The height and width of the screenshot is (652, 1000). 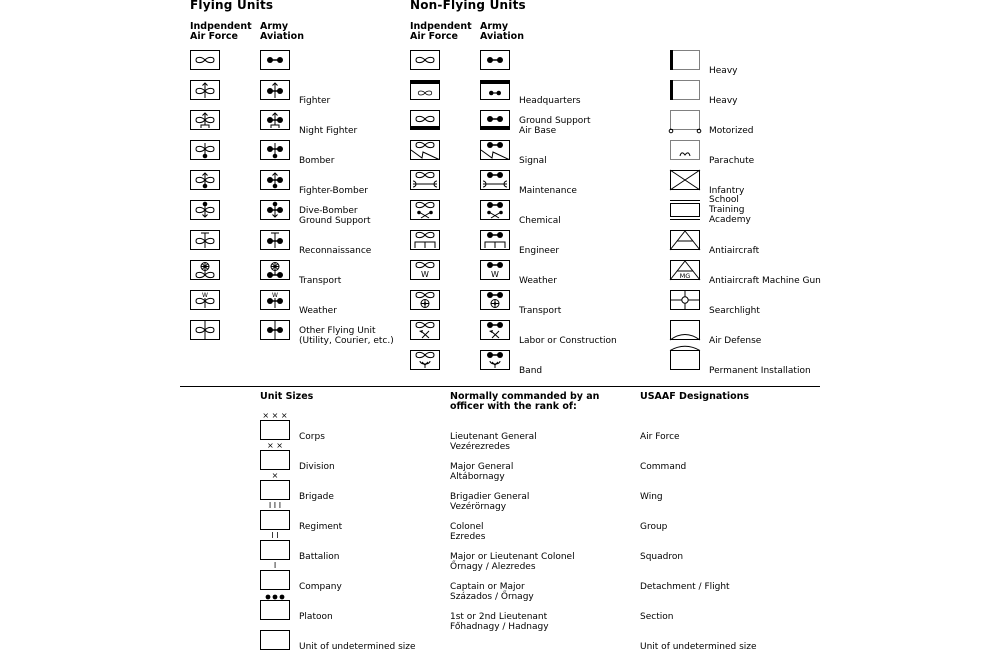 What do you see at coordinates (357, 647) in the screenshot?
I see `unit-size-name: Unit of undetermined size` at bounding box center [357, 647].